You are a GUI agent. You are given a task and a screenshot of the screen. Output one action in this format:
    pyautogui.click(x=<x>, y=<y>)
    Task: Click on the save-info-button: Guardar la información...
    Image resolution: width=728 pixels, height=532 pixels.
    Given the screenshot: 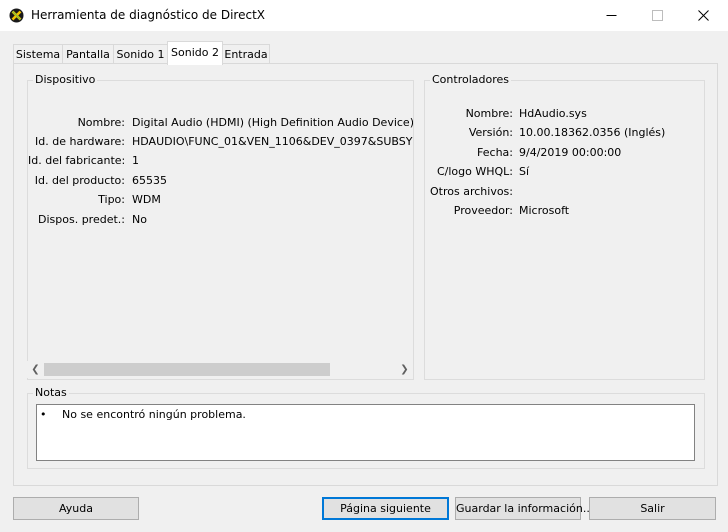 What is the action you would take?
    pyautogui.click(x=524, y=508)
    